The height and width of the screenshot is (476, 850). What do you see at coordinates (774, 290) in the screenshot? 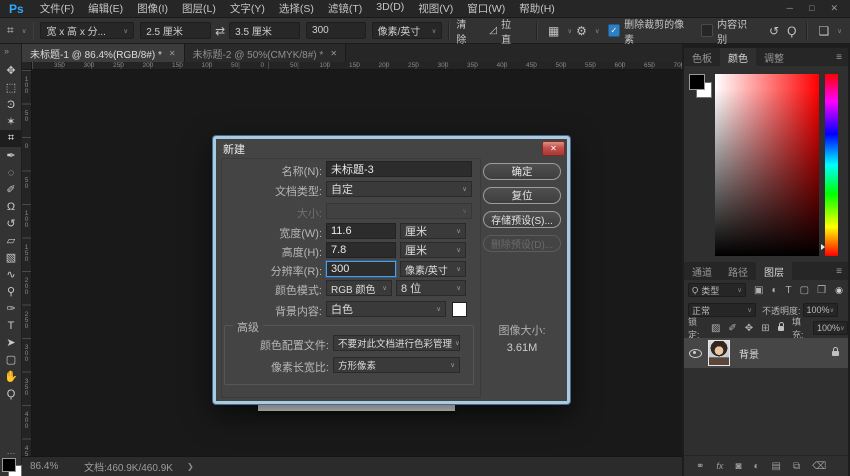
I see `filter-adjustment-icon: ◐` at bounding box center [774, 290].